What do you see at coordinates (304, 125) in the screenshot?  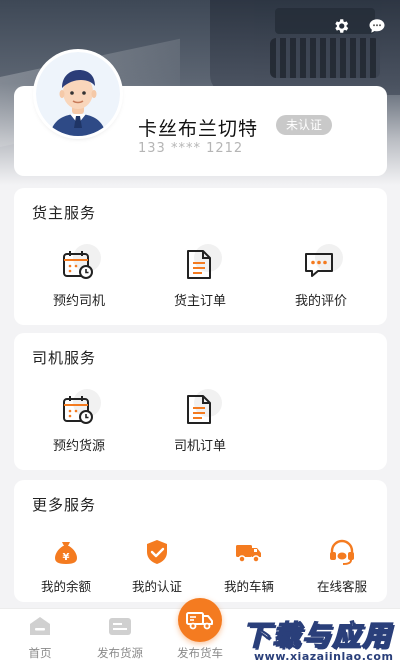 I see `certification-status-badge: 未认证` at bounding box center [304, 125].